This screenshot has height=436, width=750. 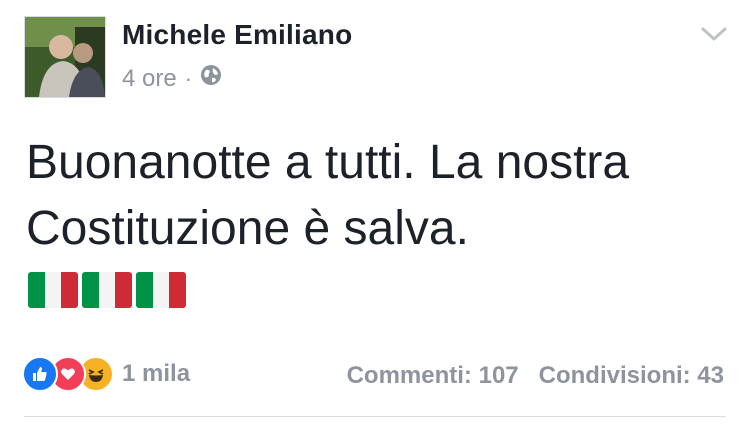 I want to click on comments-count: Commenti: 107, so click(x=433, y=376).